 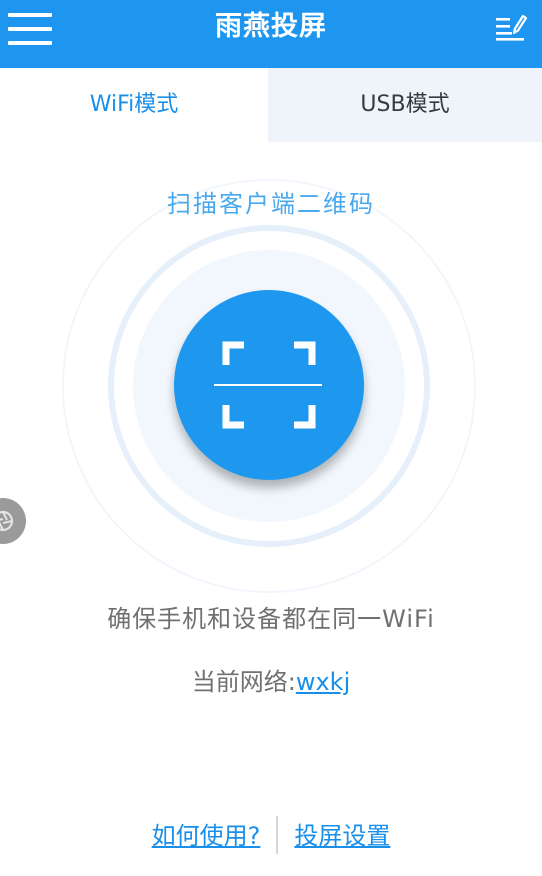 I want to click on floating-assist-button, so click(x=13, y=521).